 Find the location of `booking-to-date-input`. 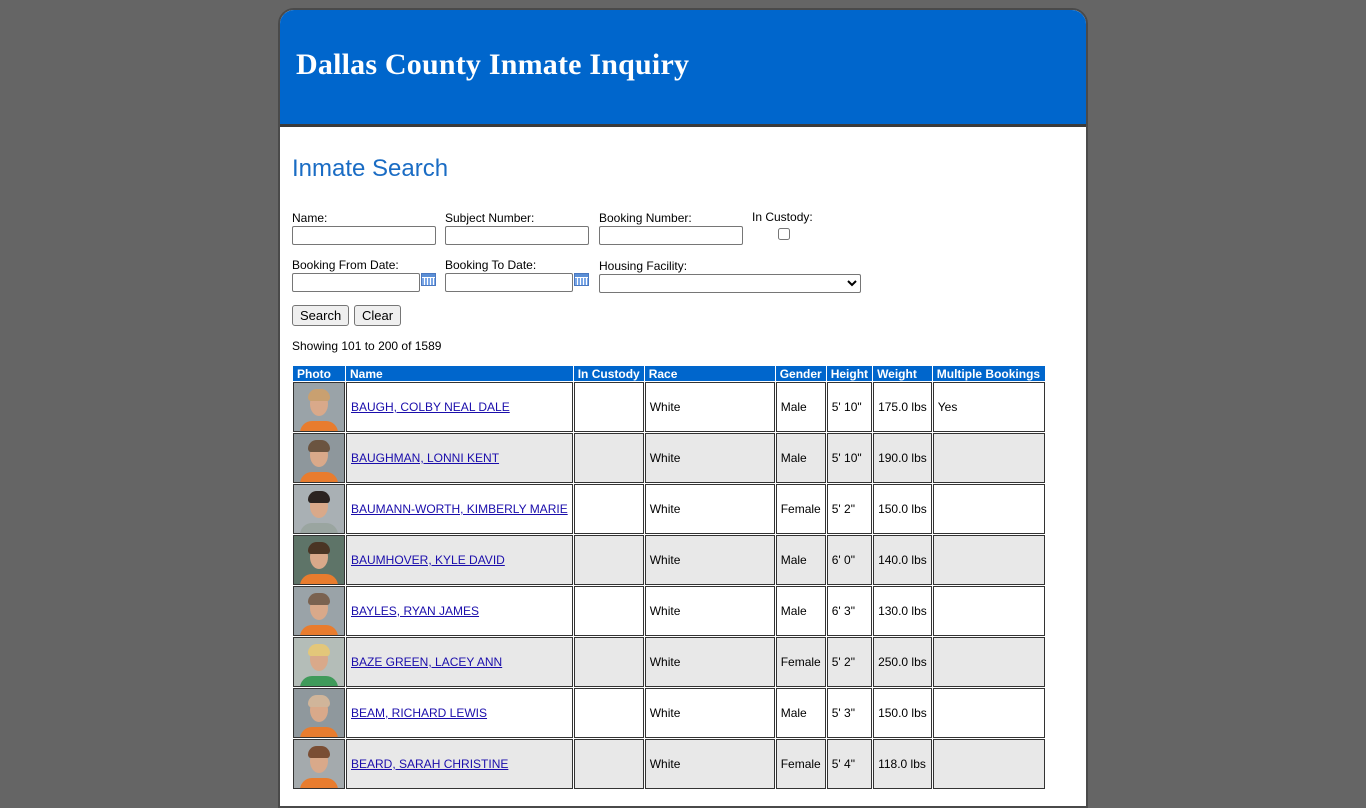

booking-to-date-input is located at coordinates (509, 282).